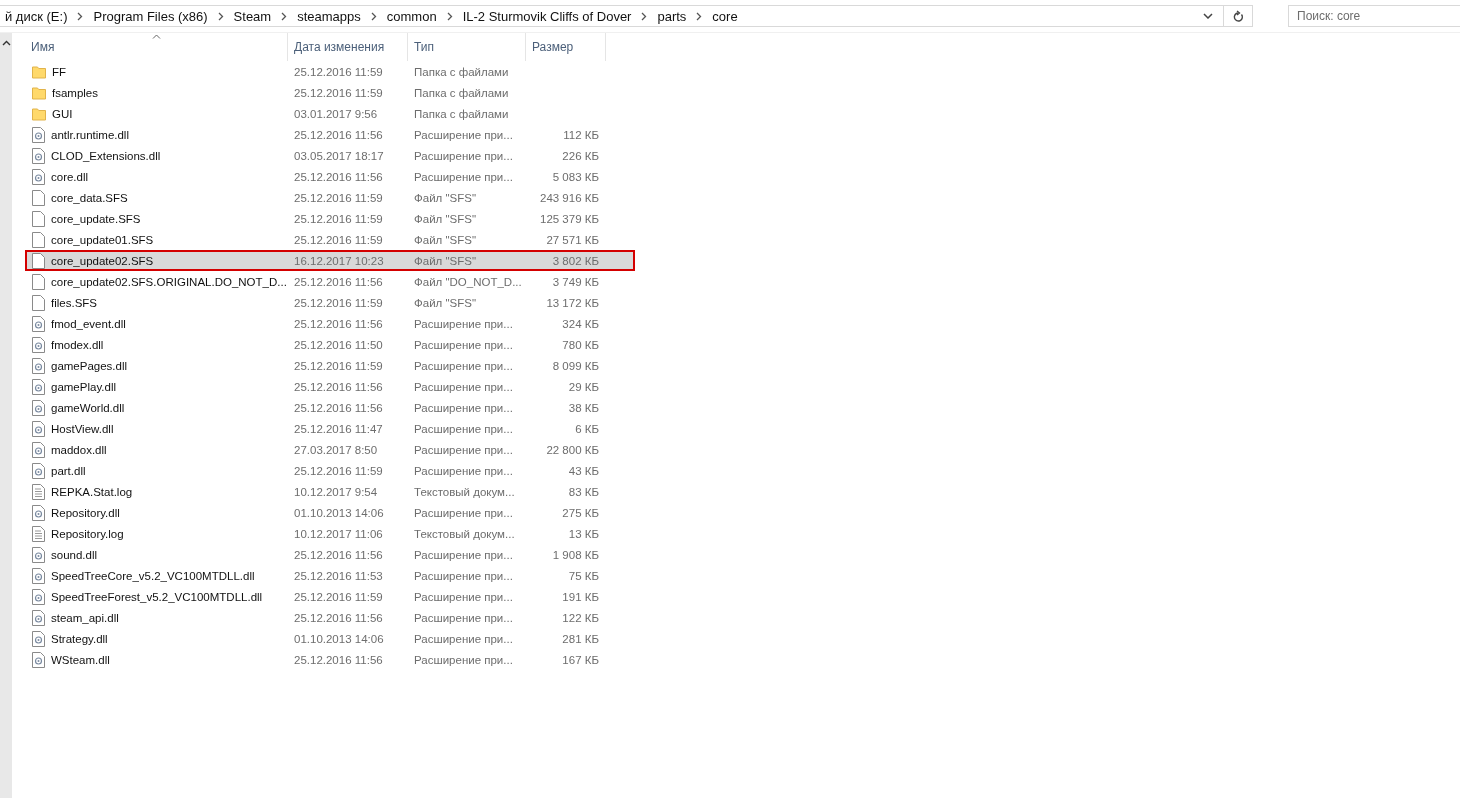 The width and height of the screenshot is (1460, 798). I want to click on file-row: FF 25.12.2016 11:59 Папка с файлами, so click(330, 71).